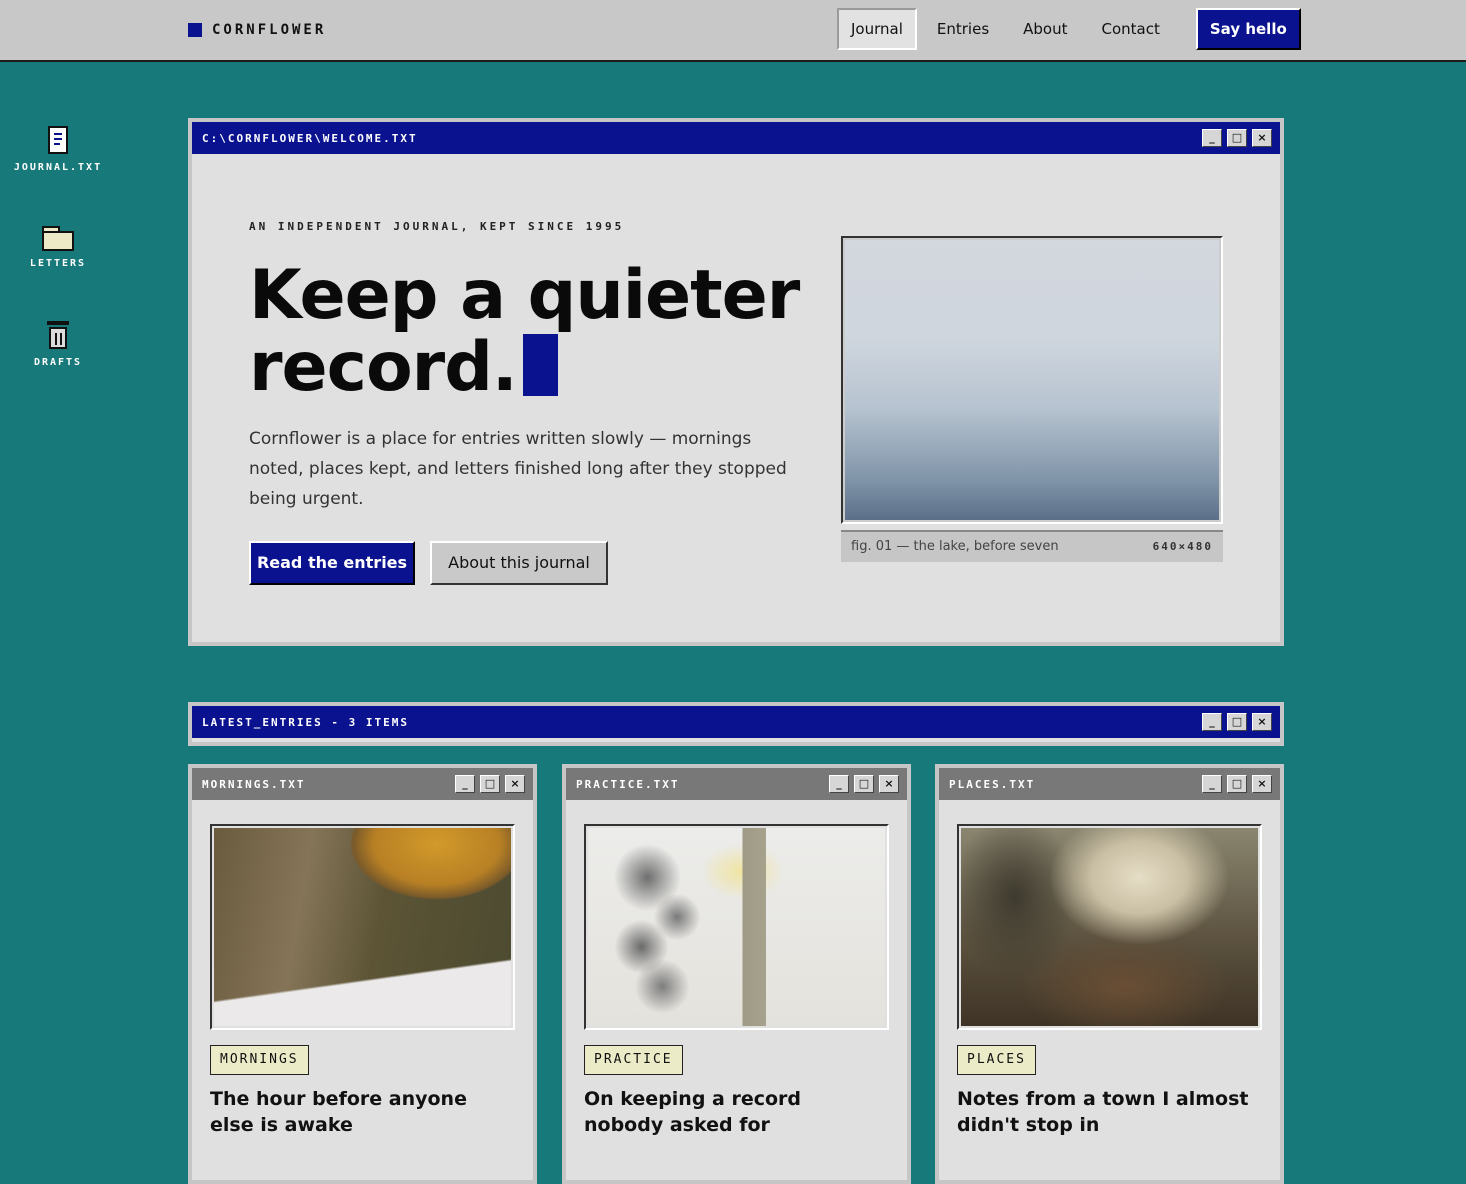 Image resolution: width=1466 pixels, height=1184 pixels. I want to click on nav-journal: Journal, so click(877, 29).